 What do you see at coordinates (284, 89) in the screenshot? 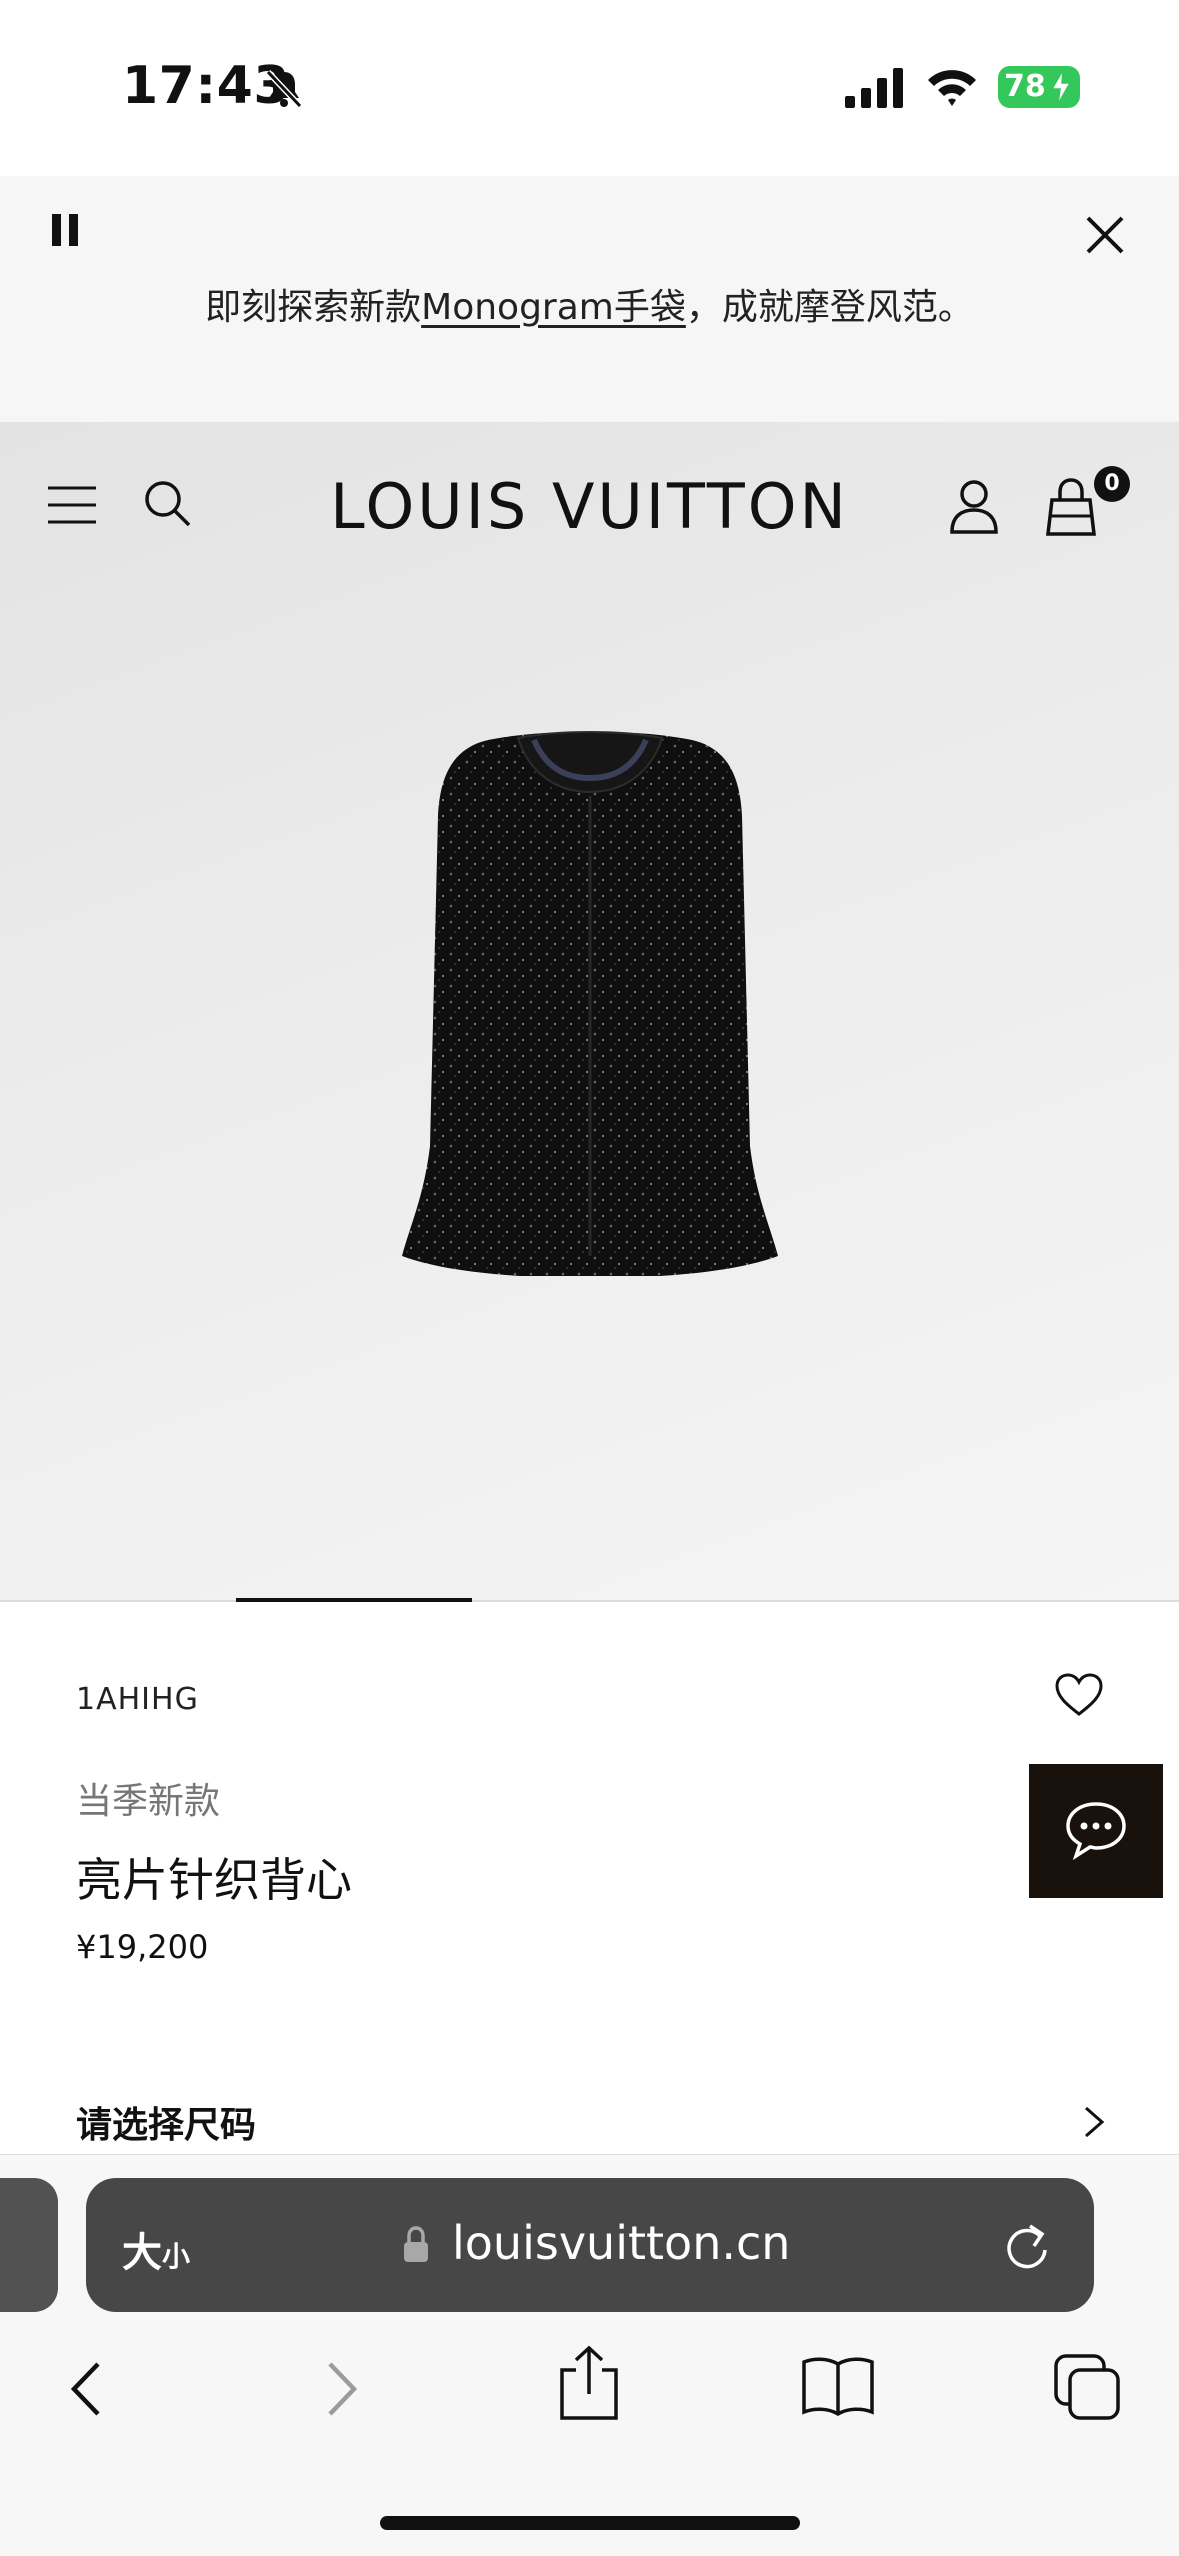
I see `bell-slash-icon` at bounding box center [284, 89].